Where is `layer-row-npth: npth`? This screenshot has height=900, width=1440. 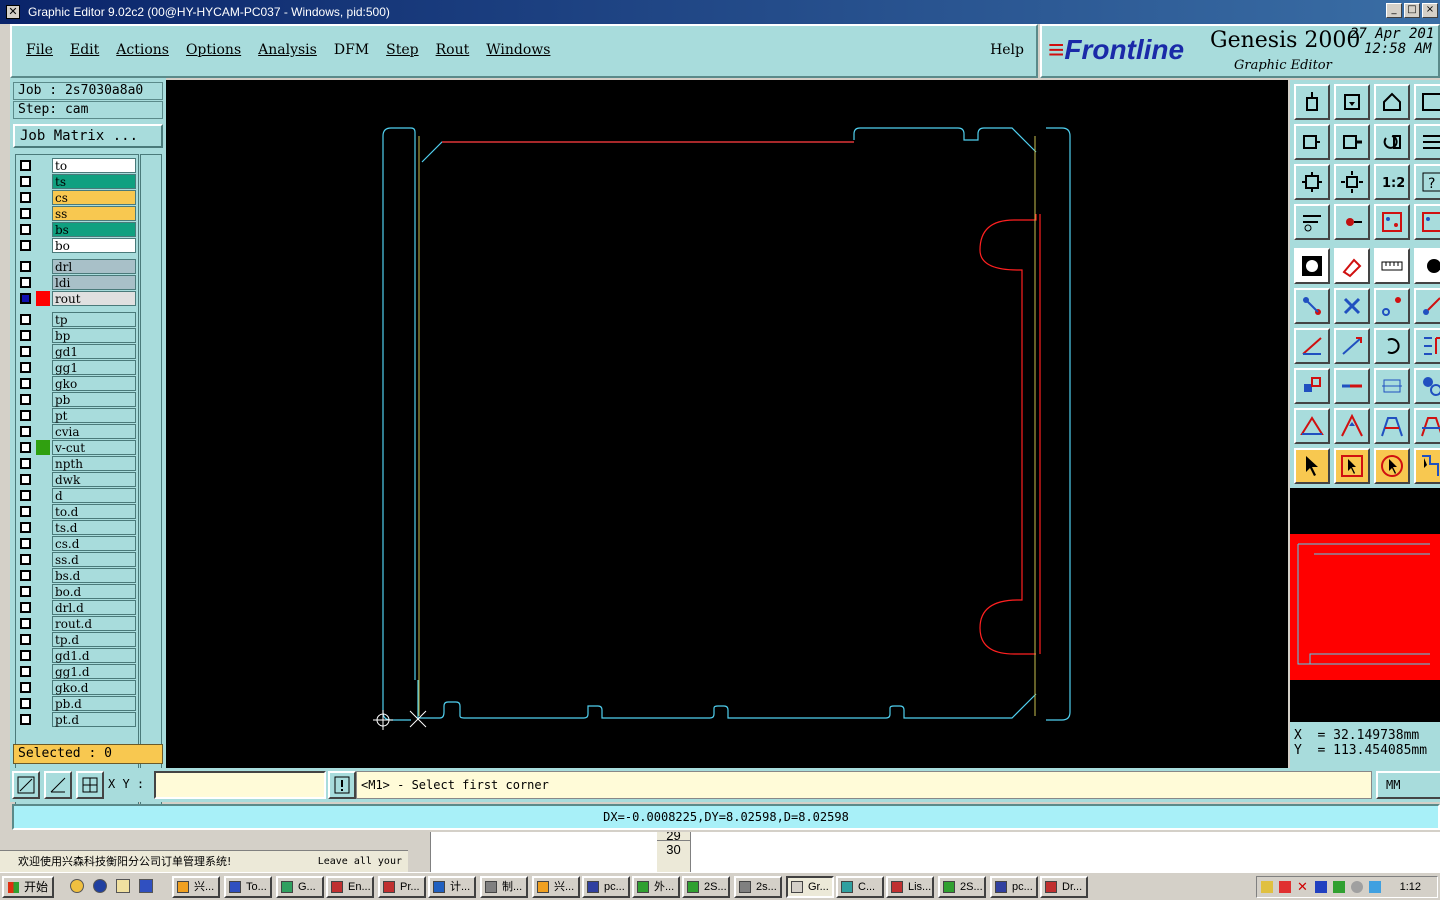 layer-row-npth: npth is located at coordinates (77, 463).